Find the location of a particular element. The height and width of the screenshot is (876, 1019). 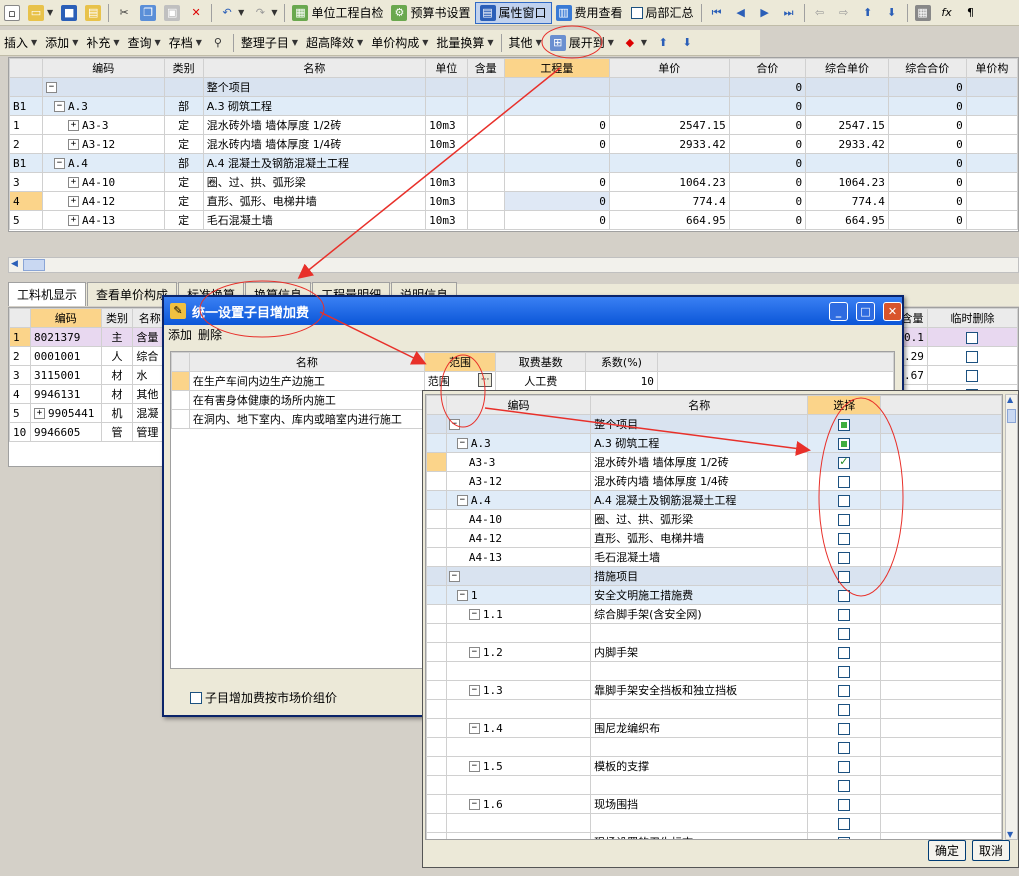

name-cell: 直形、弧形、电梯井墙 is located at coordinates (699, 538).